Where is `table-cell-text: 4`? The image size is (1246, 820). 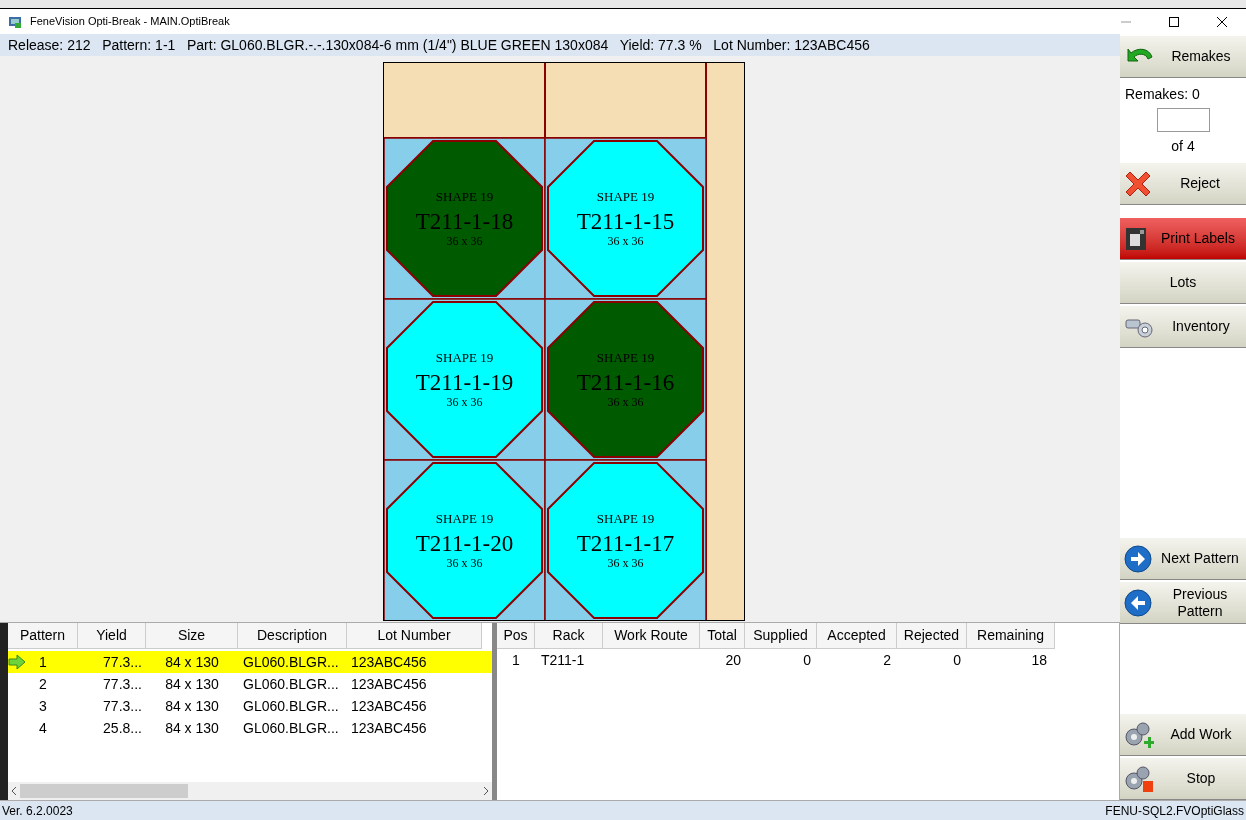 table-cell-text: 4 is located at coordinates (43, 728).